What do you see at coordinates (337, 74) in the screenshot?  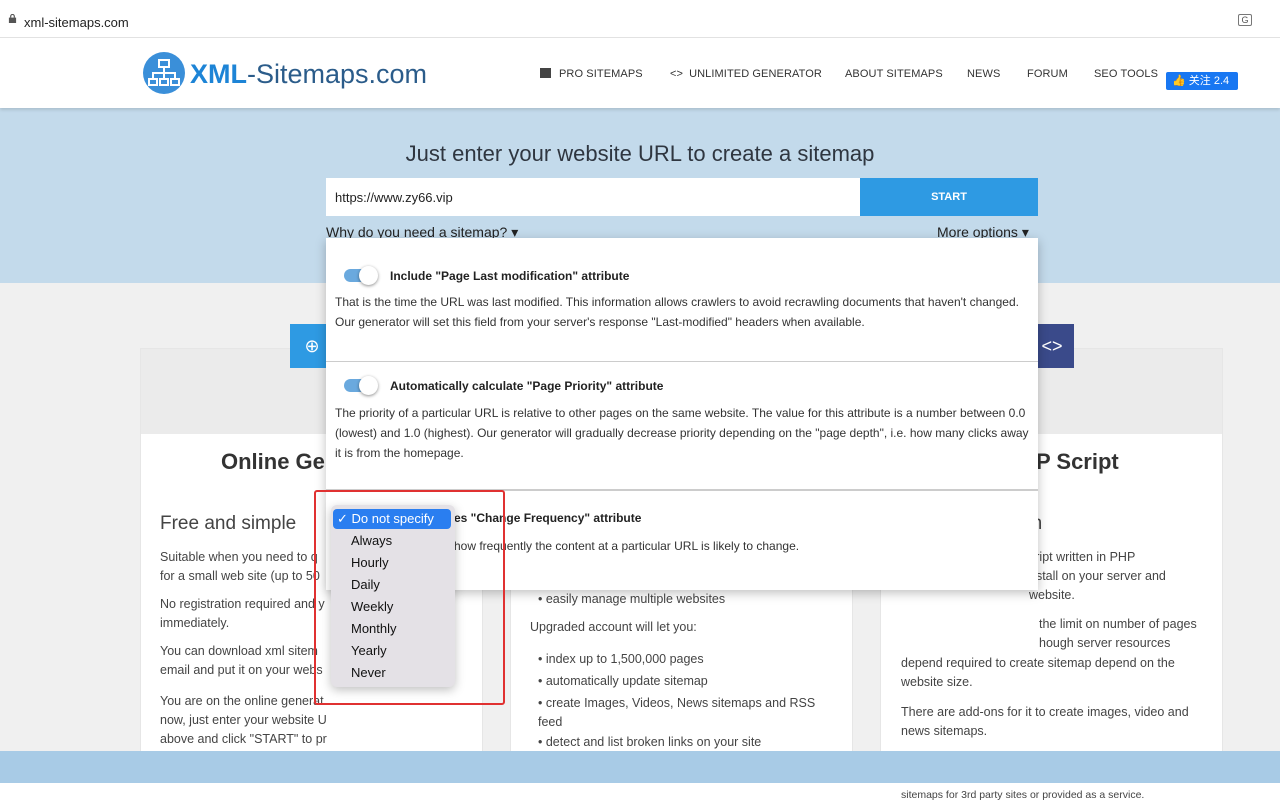 I see `logo-rest: -Sitemaps.com` at bounding box center [337, 74].